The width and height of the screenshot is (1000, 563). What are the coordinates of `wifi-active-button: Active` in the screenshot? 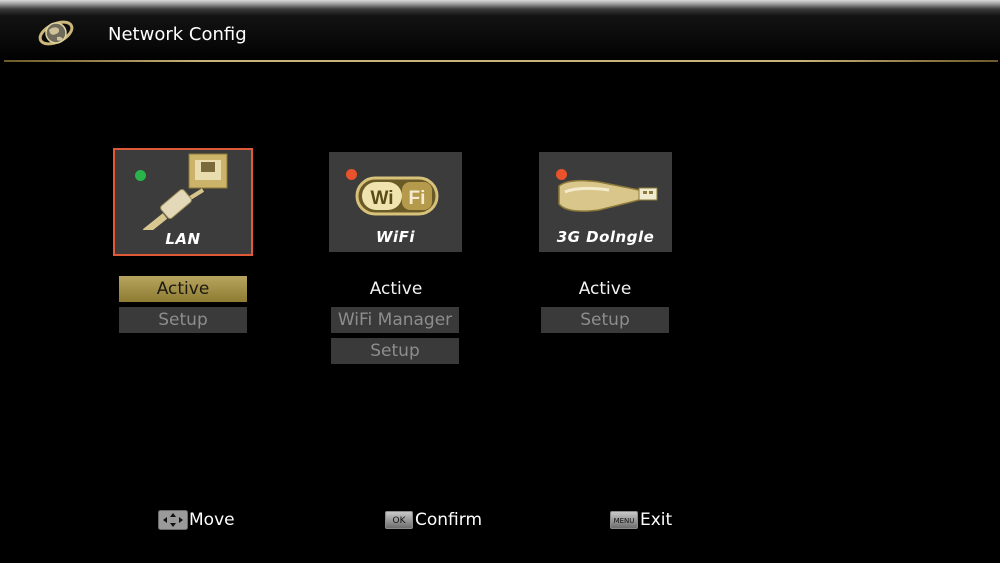 It's located at (396, 289).